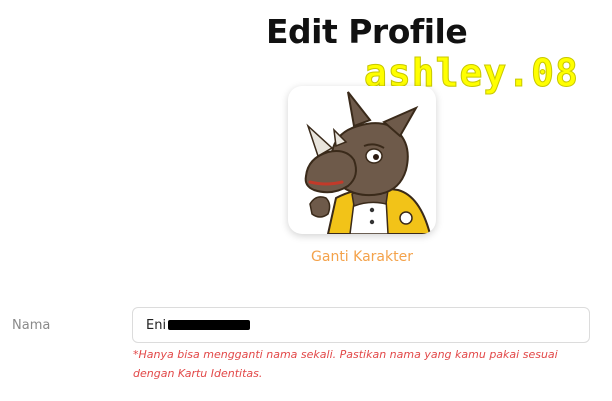  What do you see at coordinates (31, 325) in the screenshot?
I see `name-label: Nama` at bounding box center [31, 325].